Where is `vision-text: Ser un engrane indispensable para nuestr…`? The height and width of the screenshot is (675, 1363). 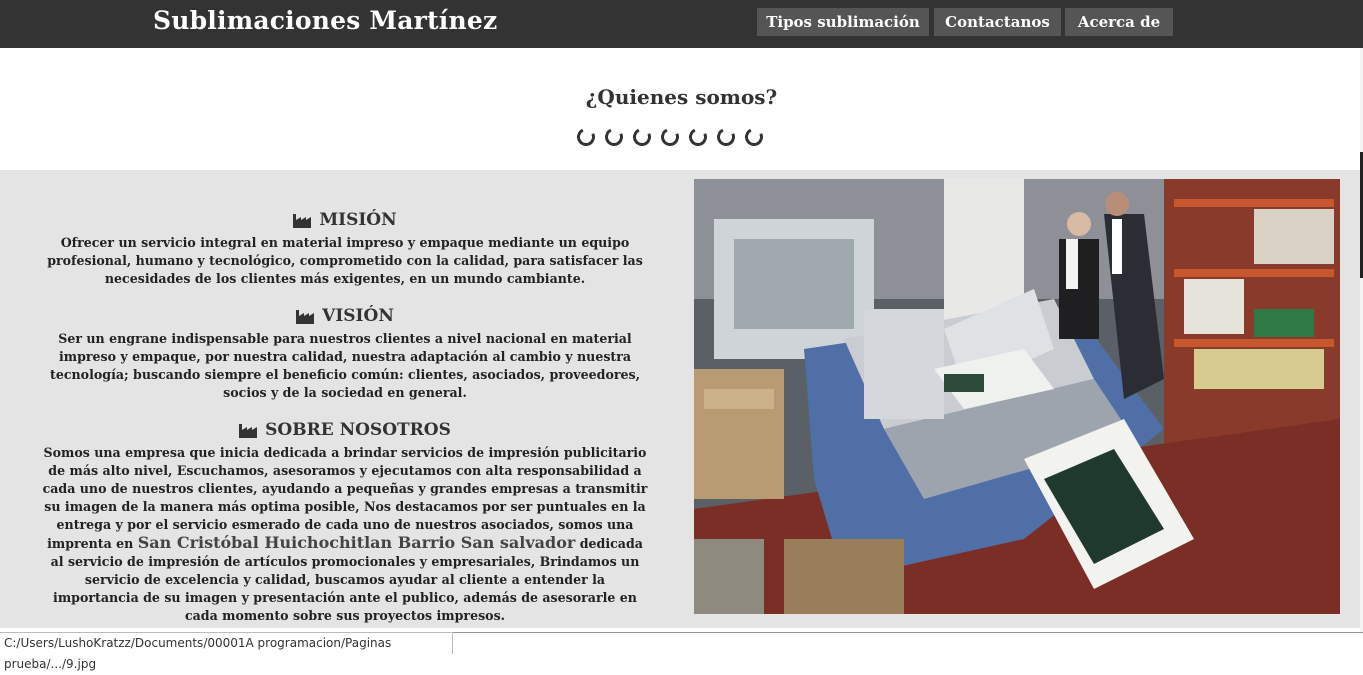 vision-text: Ser un engrane indispensable para nuestr… is located at coordinates (345, 365).